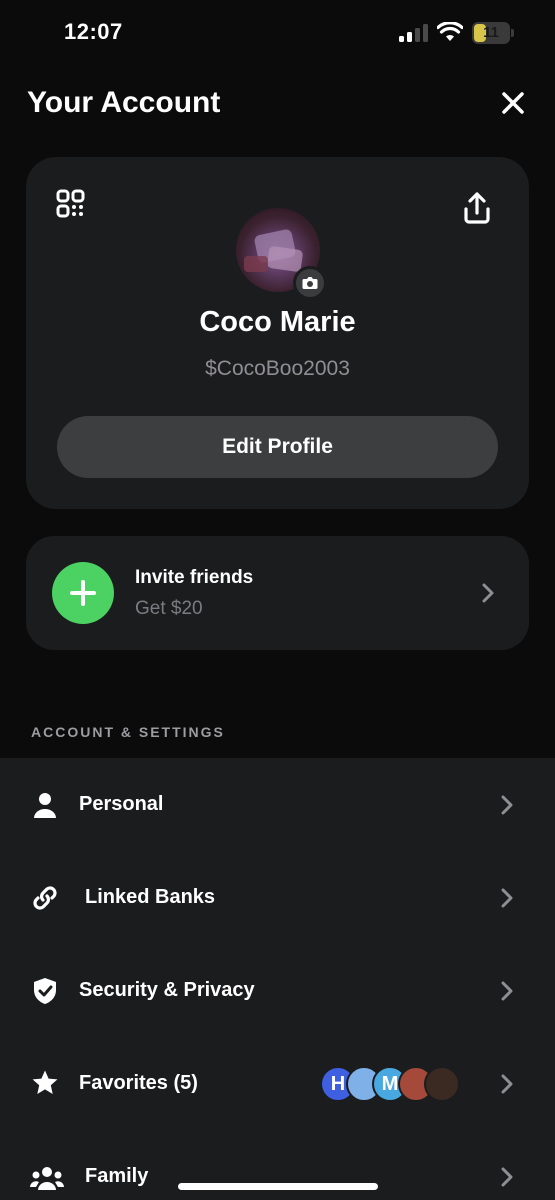 The width and height of the screenshot is (555, 1200). I want to click on link-icon, so click(45, 898).